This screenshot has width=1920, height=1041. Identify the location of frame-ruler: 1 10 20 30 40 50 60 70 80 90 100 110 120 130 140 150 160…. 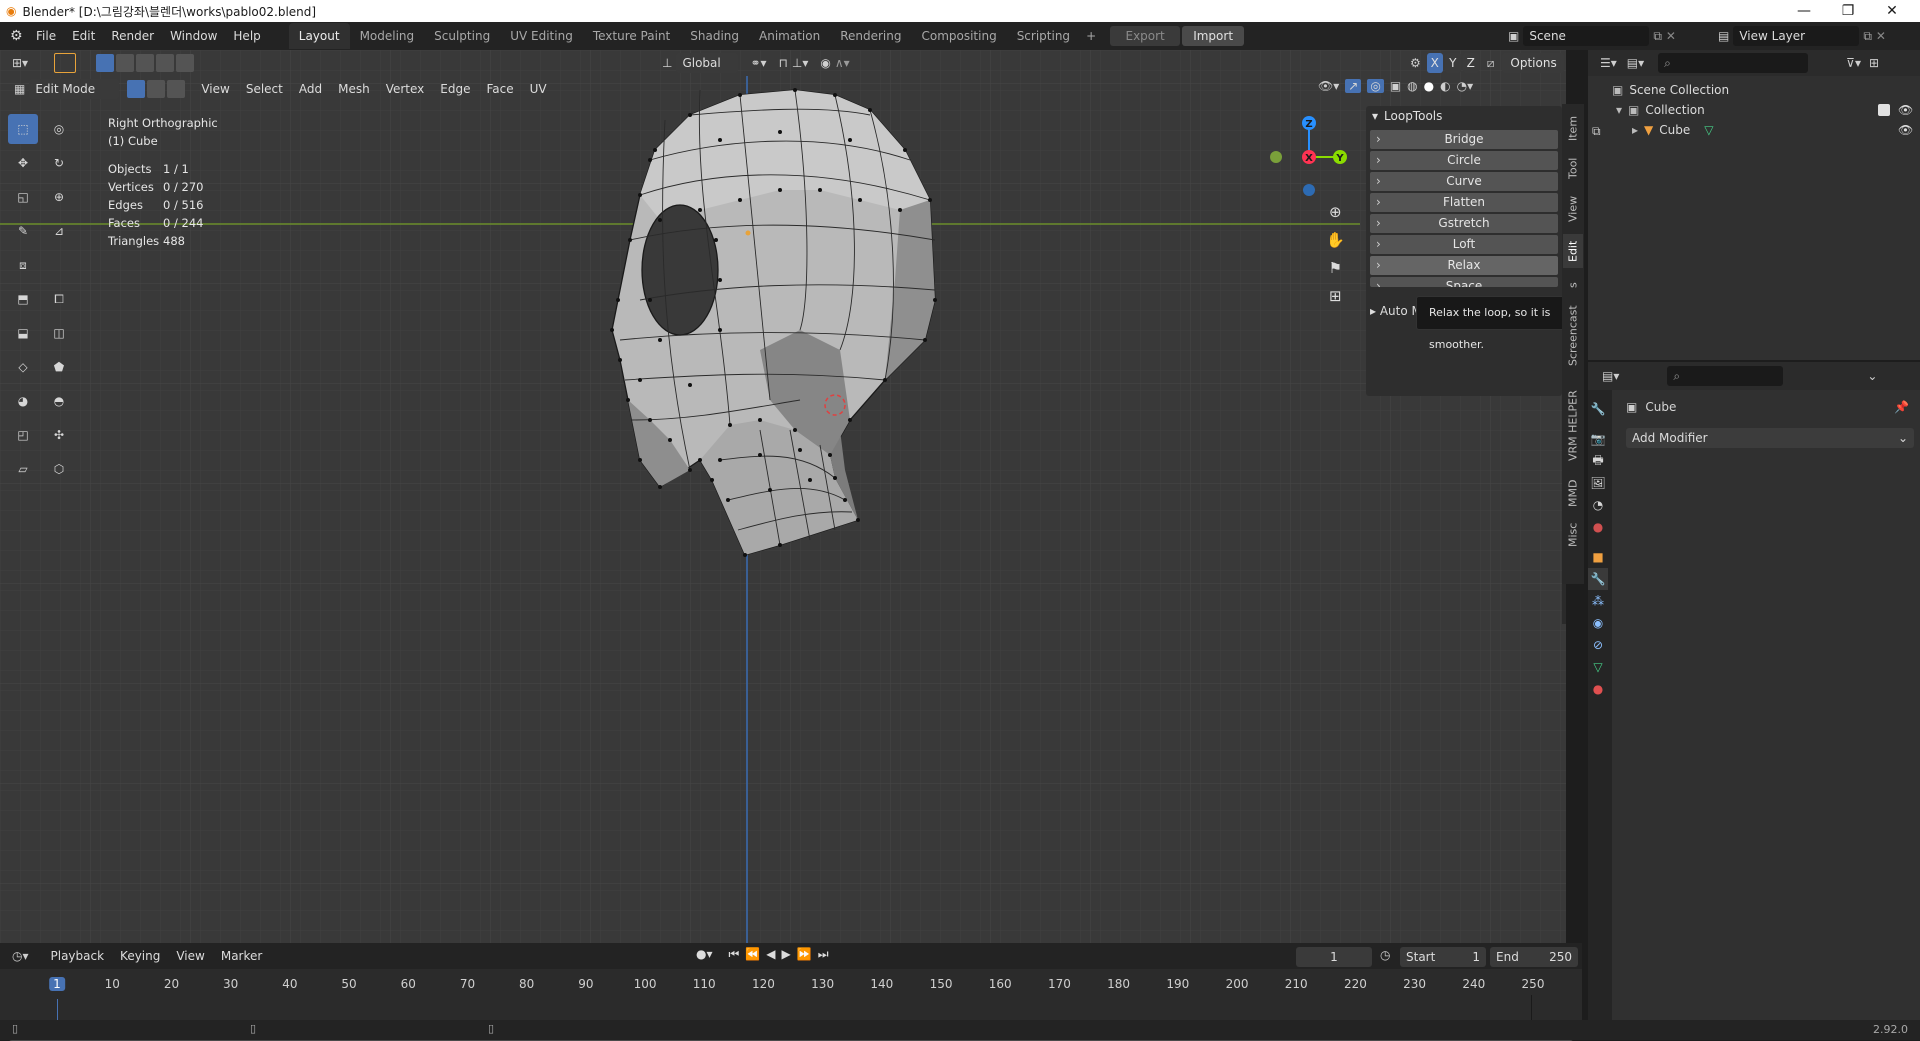
(791, 1005).